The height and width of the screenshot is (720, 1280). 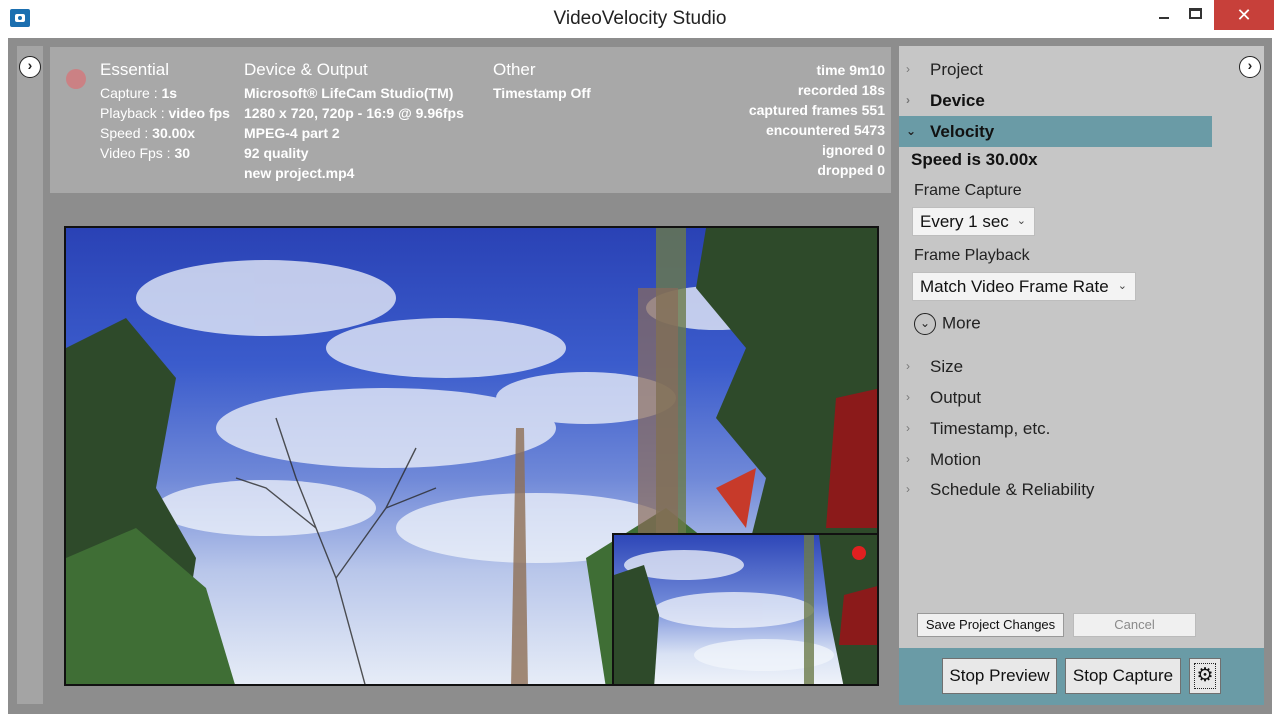 I want to click on device-output-heading: Device & Output, so click(x=306, y=69).